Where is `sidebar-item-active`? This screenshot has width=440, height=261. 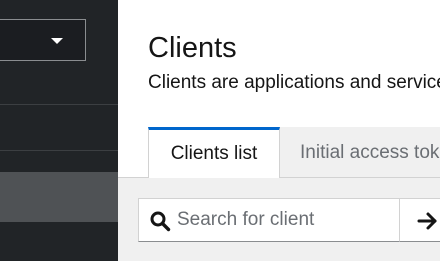
sidebar-item-active is located at coordinates (59, 197).